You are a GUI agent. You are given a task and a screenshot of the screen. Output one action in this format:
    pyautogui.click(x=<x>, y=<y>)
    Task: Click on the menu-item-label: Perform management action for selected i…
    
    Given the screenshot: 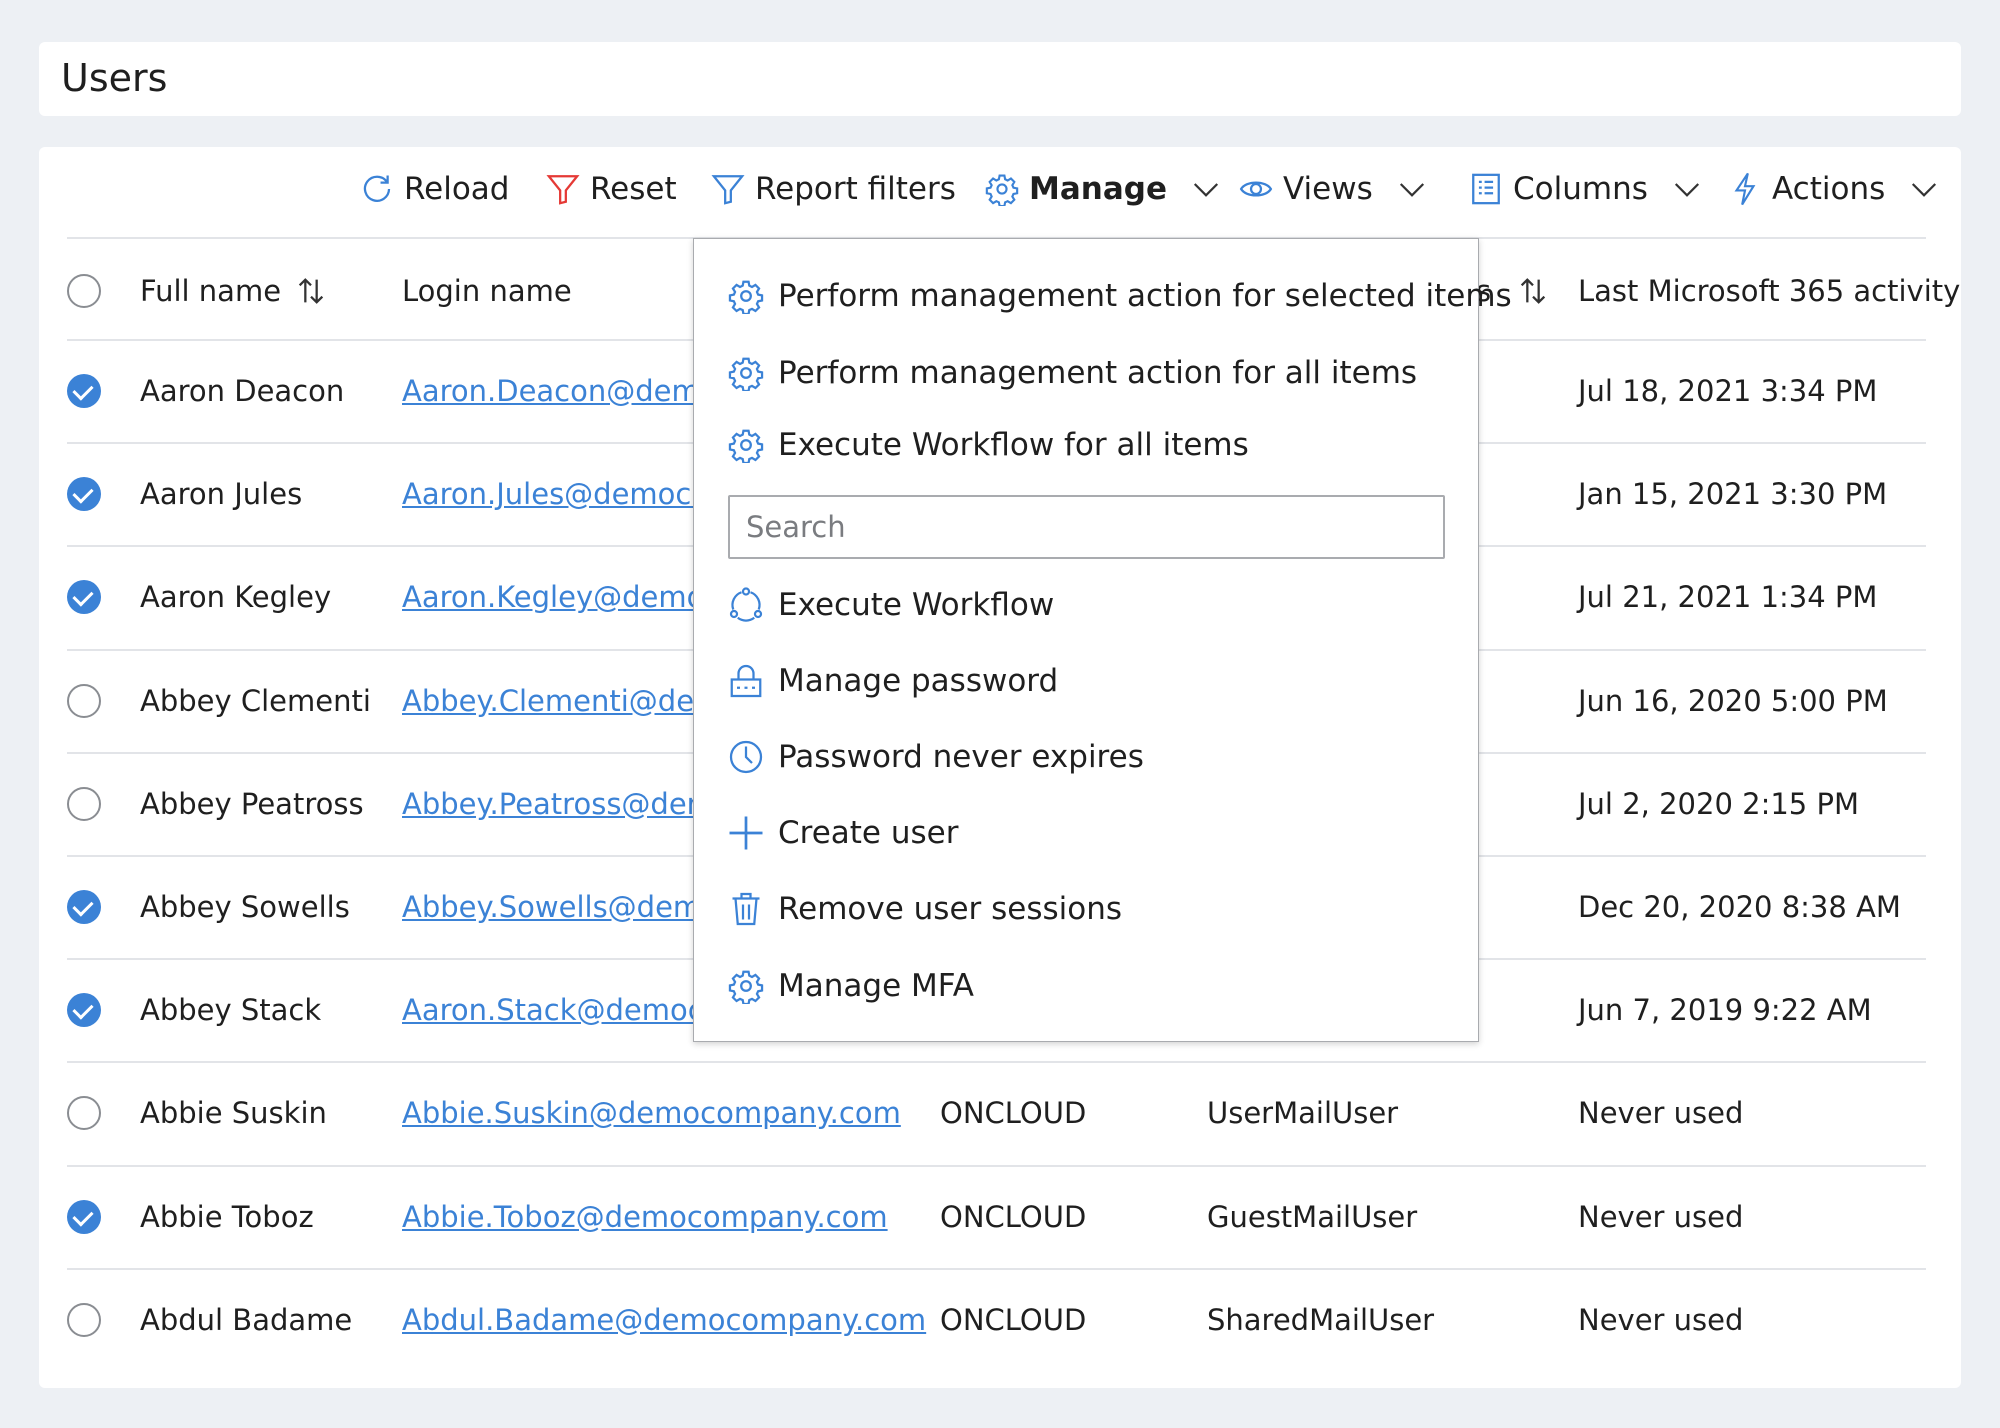 What is the action you would take?
    pyautogui.click(x=1145, y=296)
    